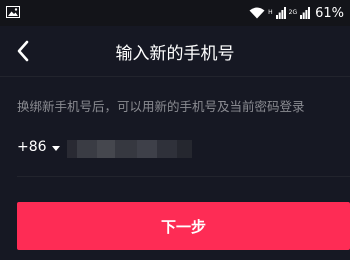  I want to click on status-bar: H 2G 61%, so click(175, 13).